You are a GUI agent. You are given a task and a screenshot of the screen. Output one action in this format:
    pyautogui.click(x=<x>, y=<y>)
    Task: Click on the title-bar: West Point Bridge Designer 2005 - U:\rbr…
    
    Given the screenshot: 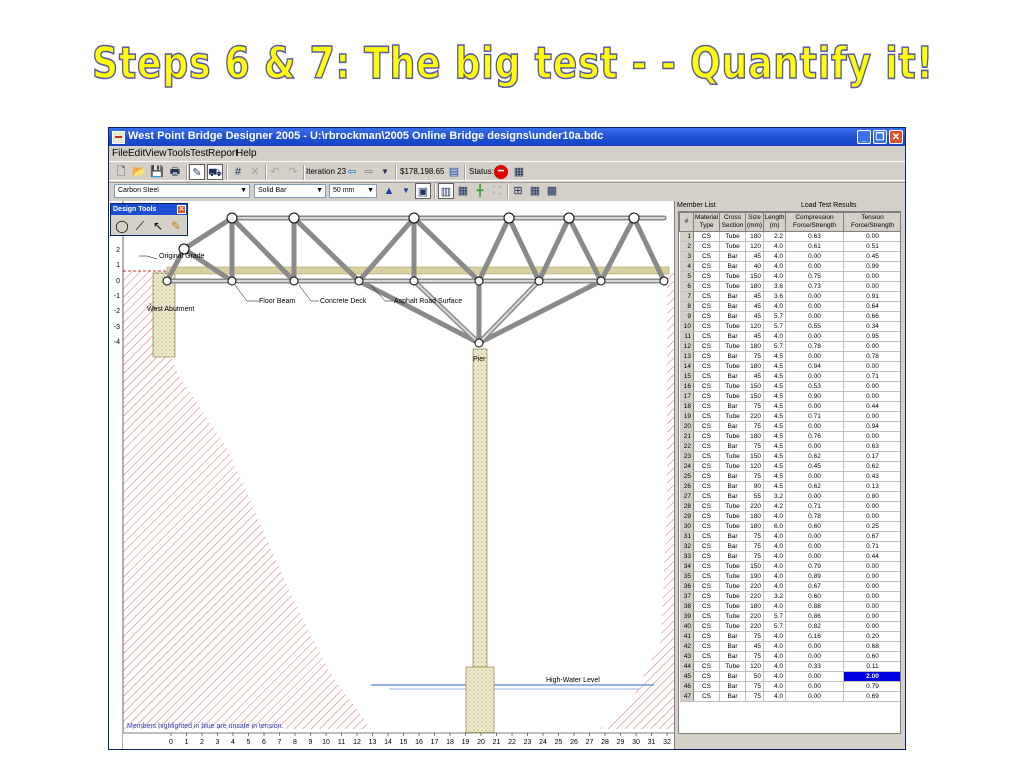 What is the action you would take?
    pyautogui.click(x=507, y=137)
    